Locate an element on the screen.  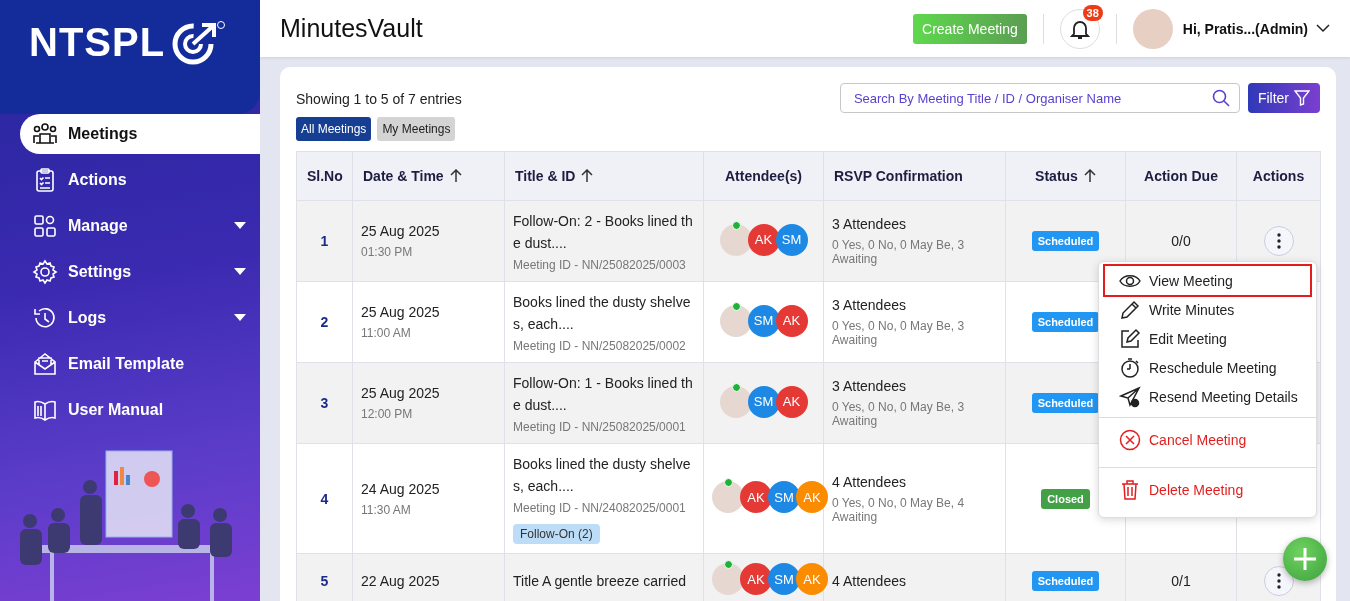
menu-item: Delete Meeting is located at coordinates (1207, 489).